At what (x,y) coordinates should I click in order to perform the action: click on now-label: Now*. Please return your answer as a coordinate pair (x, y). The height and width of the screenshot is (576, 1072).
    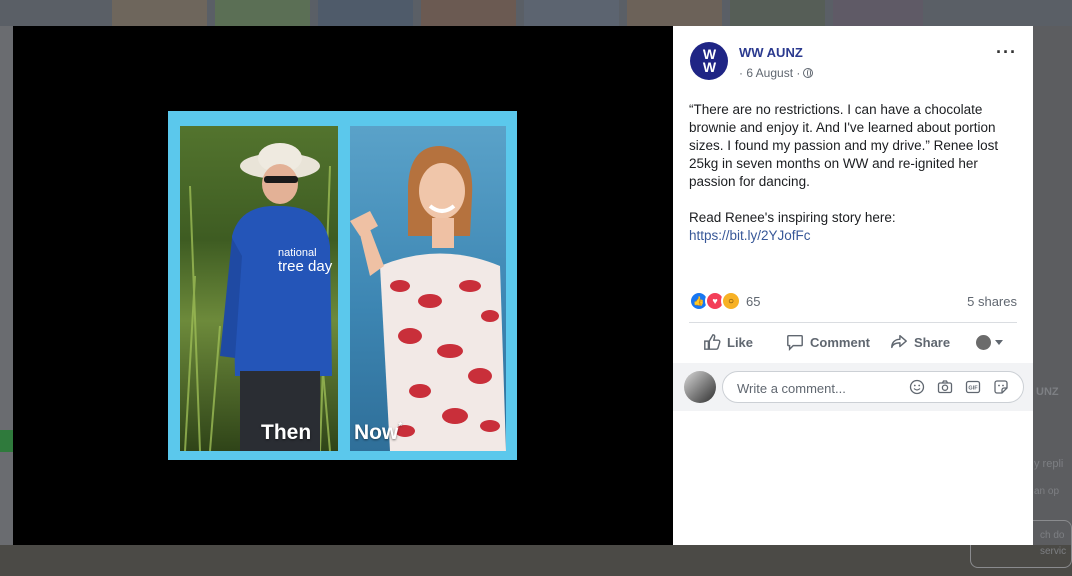
    Looking at the image, I should click on (378, 432).